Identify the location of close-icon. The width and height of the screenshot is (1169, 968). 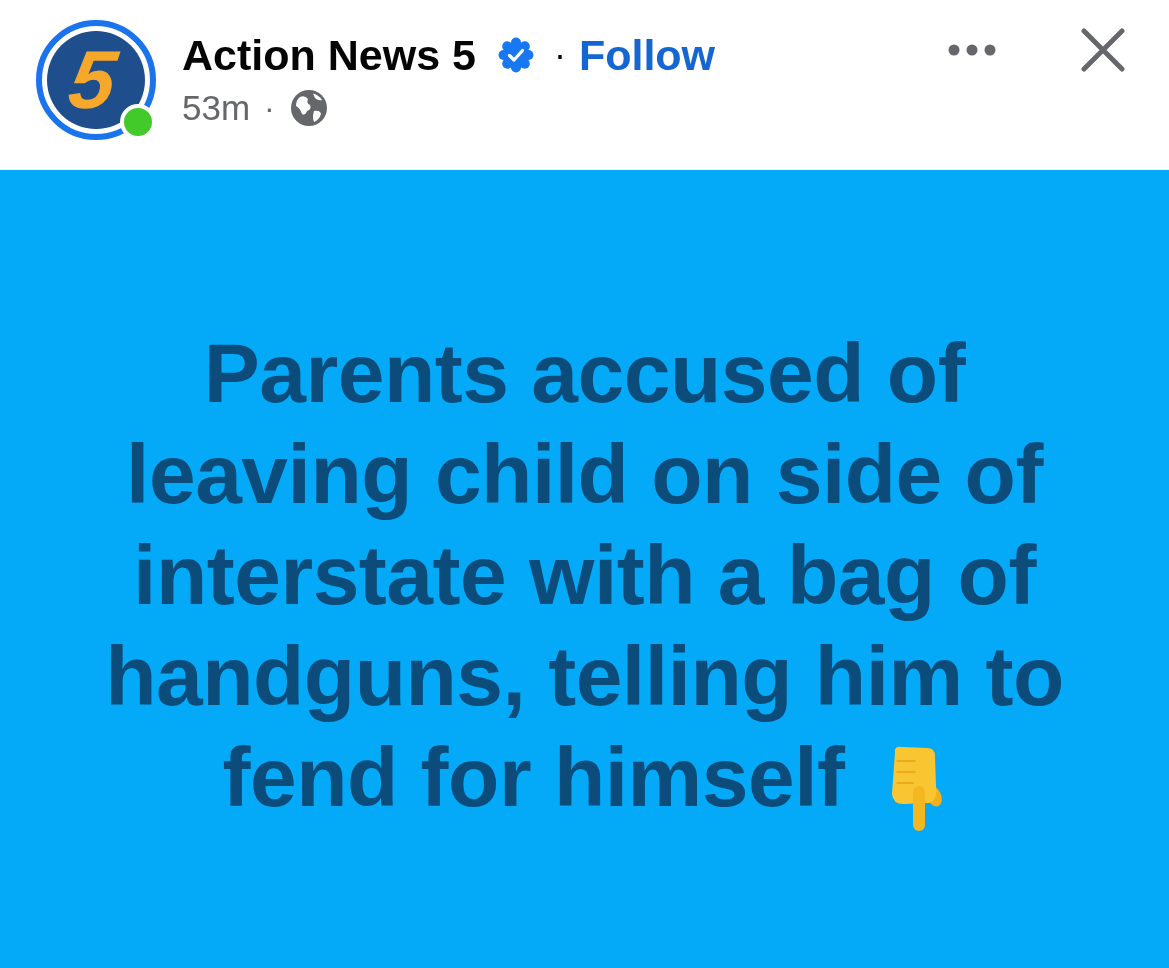
(1103, 50).